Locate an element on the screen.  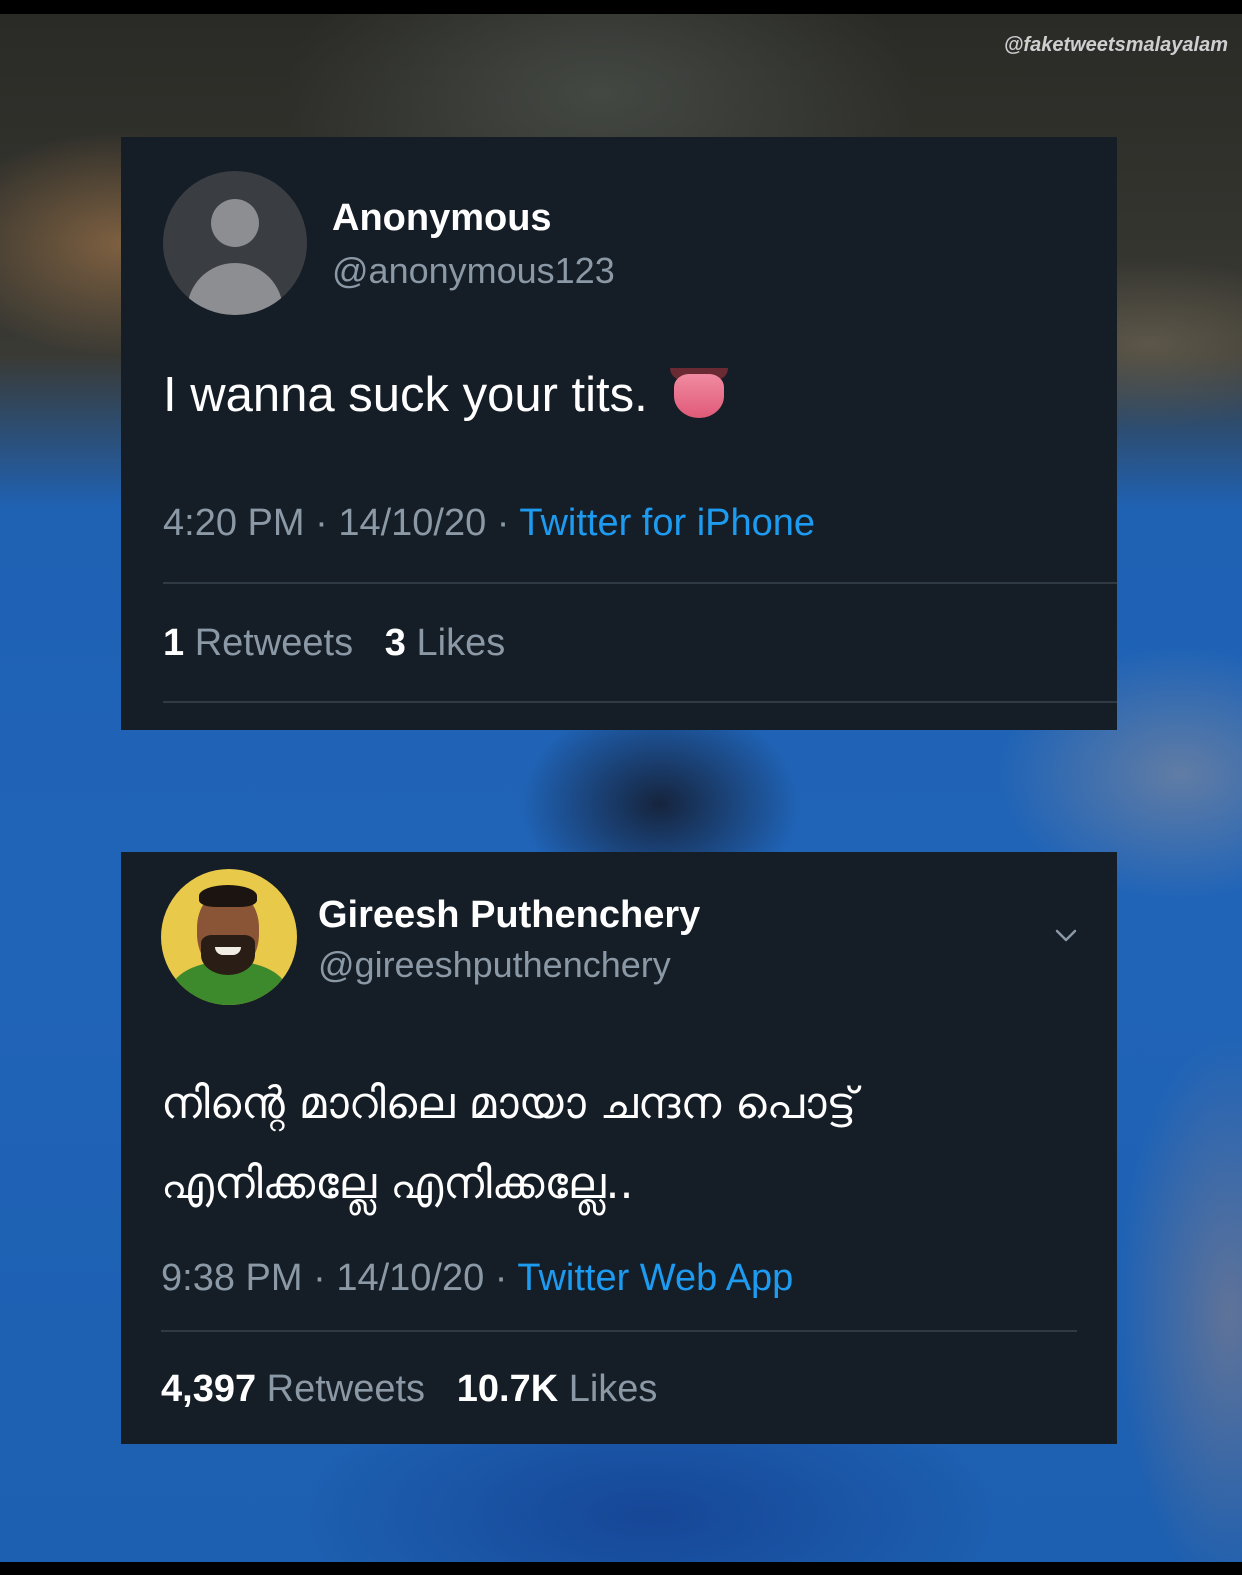
tweet-time: 4:20 PM is located at coordinates (234, 523).